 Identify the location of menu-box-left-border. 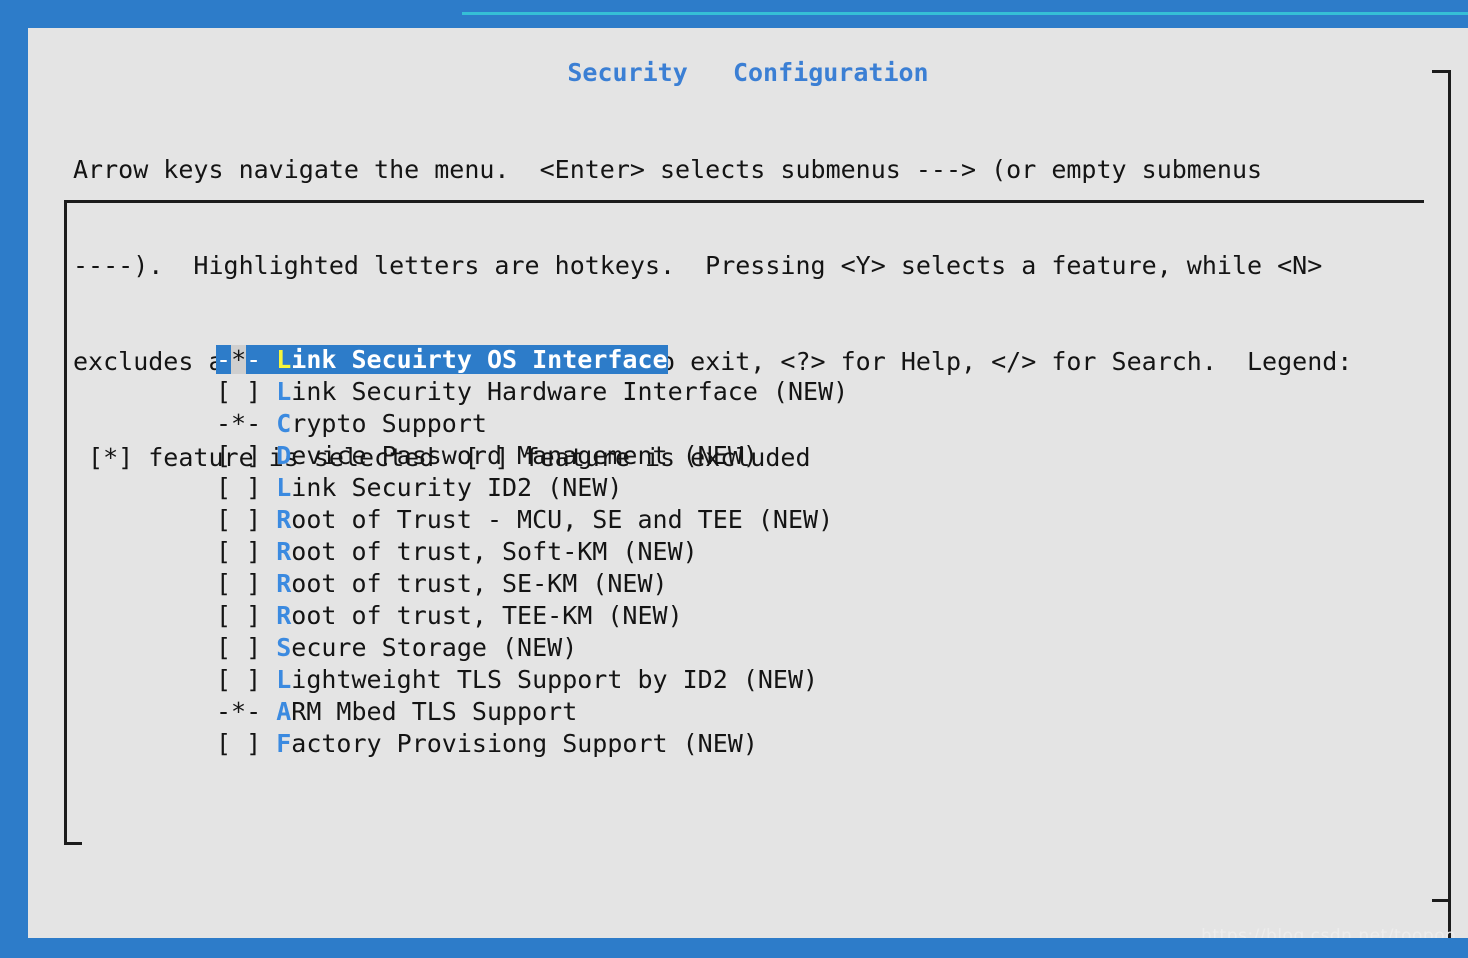
(65, 522).